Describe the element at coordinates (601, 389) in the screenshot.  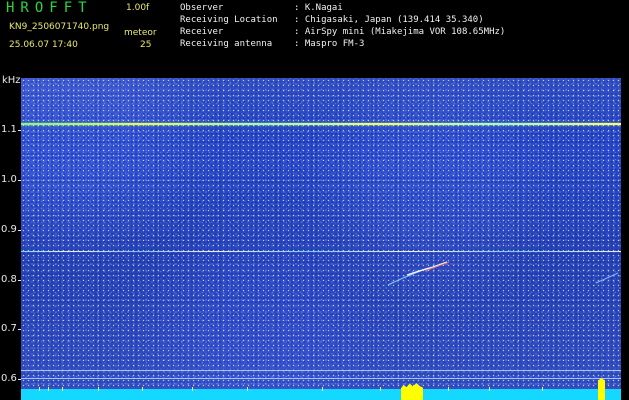
I see `signal-burst-right` at that location.